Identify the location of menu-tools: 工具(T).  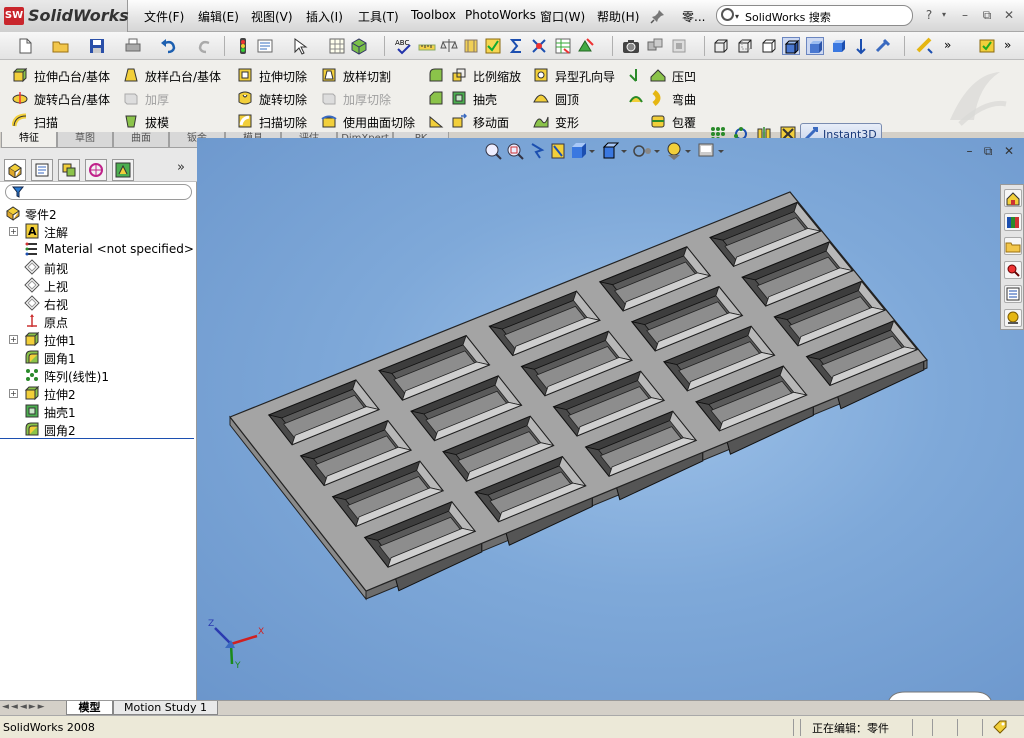
(378, 16).